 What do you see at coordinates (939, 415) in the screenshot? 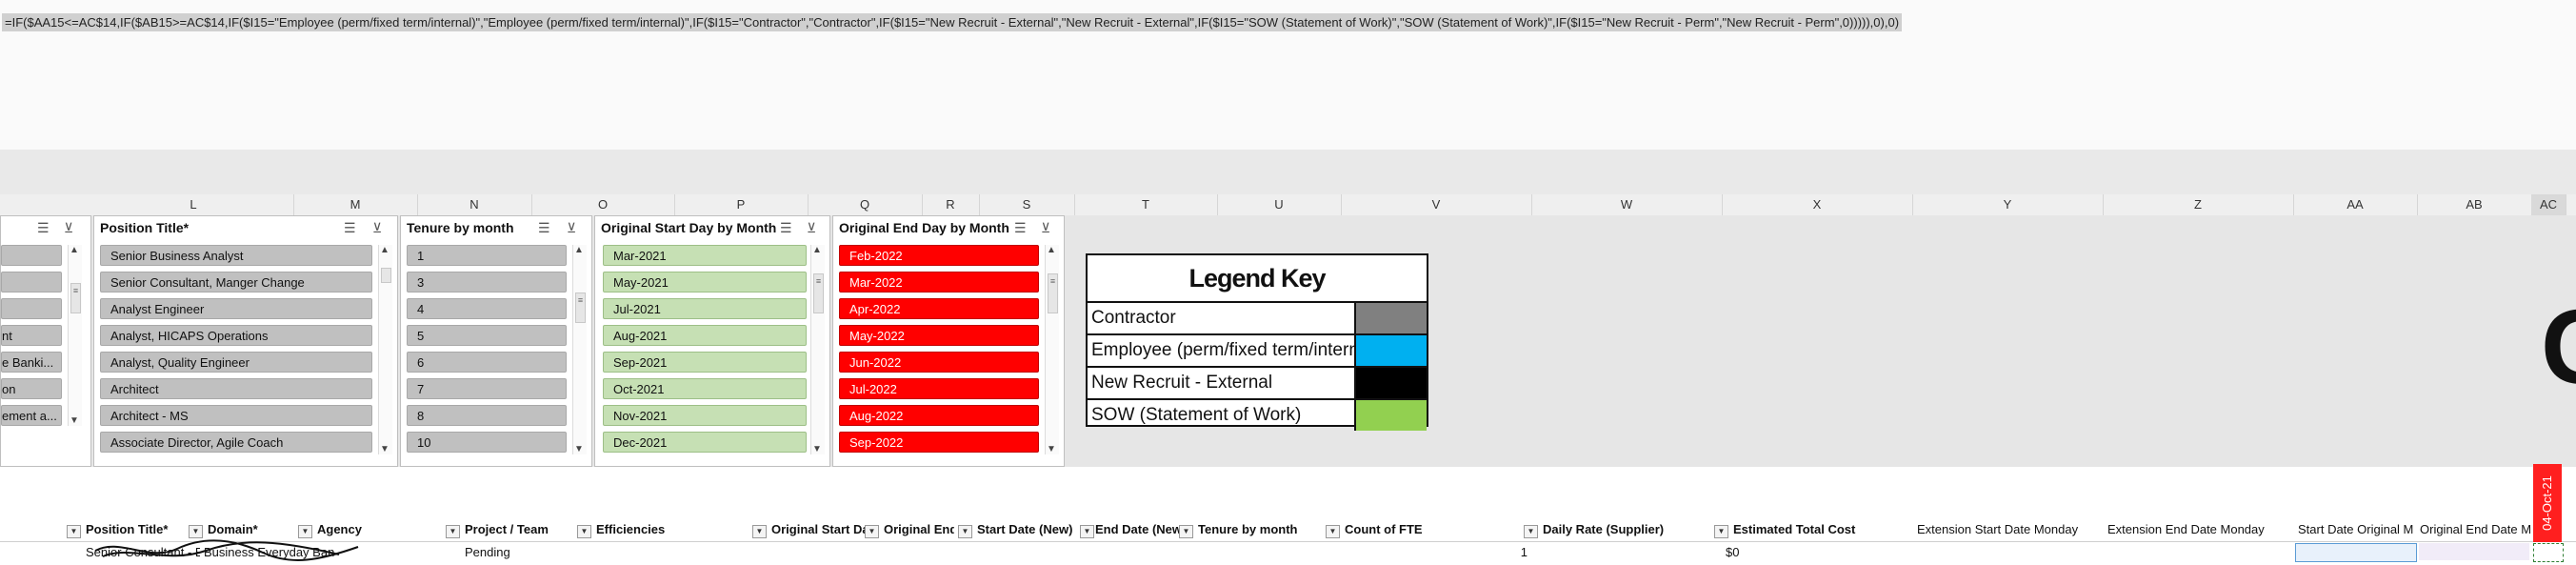
I see `slicer-item: Aug-2022` at bounding box center [939, 415].